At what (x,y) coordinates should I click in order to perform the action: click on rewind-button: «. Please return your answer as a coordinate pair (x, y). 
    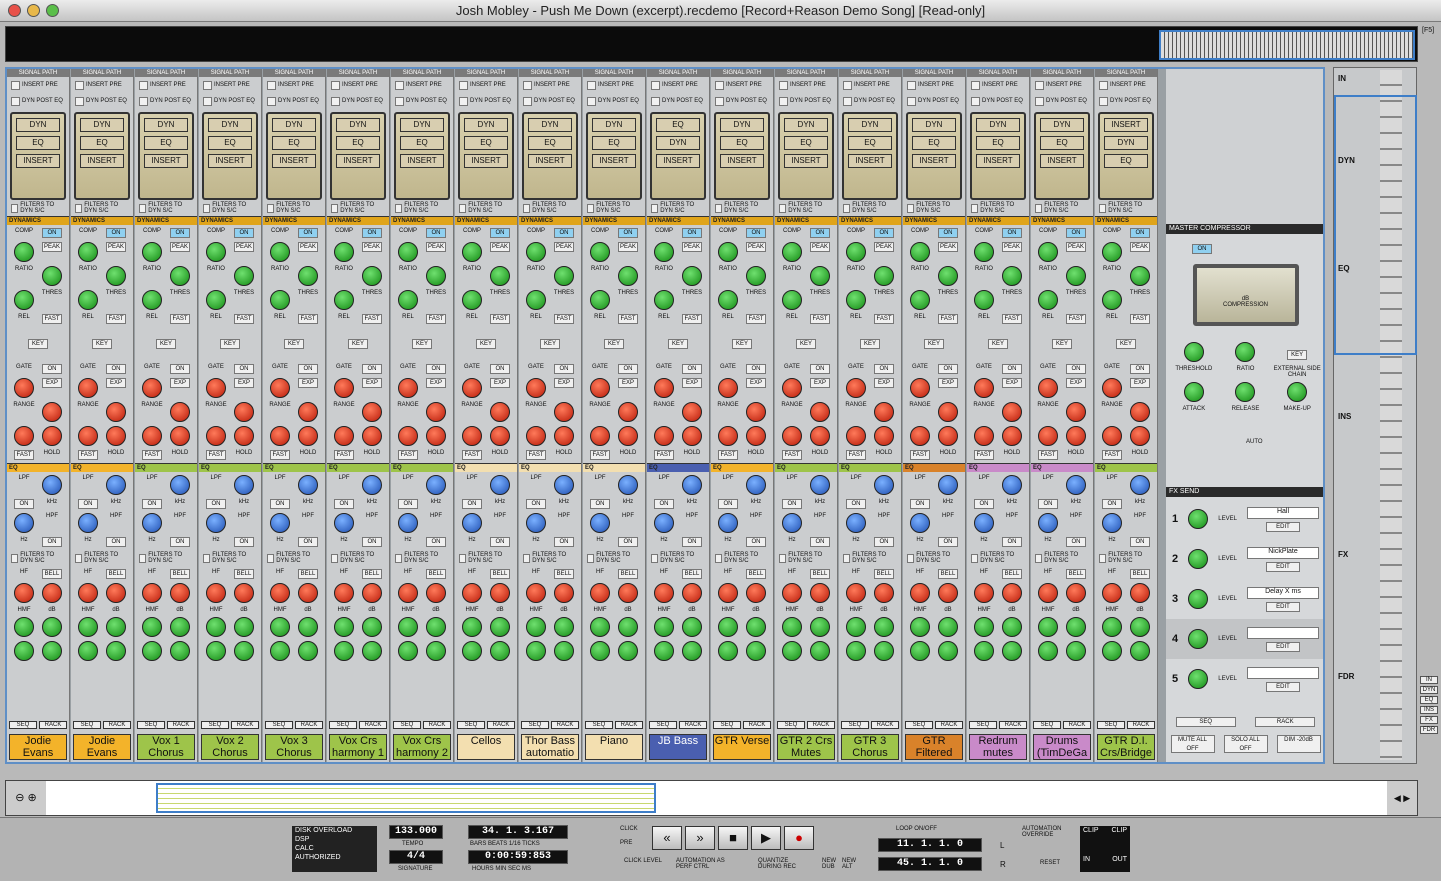
    Looking at the image, I should click on (667, 838).